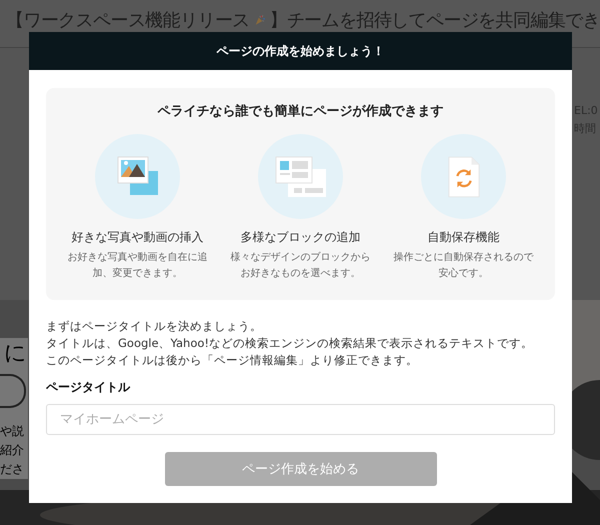 The width and height of the screenshot is (600, 525). I want to click on feature-title: 多様なブロックの追加, so click(300, 237).